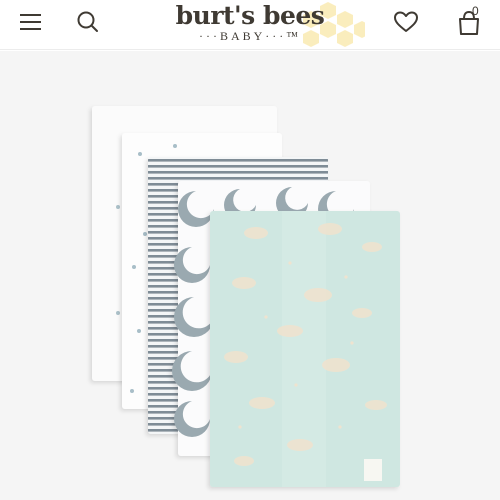  I want to click on wishlist-button, so click(406, 22).